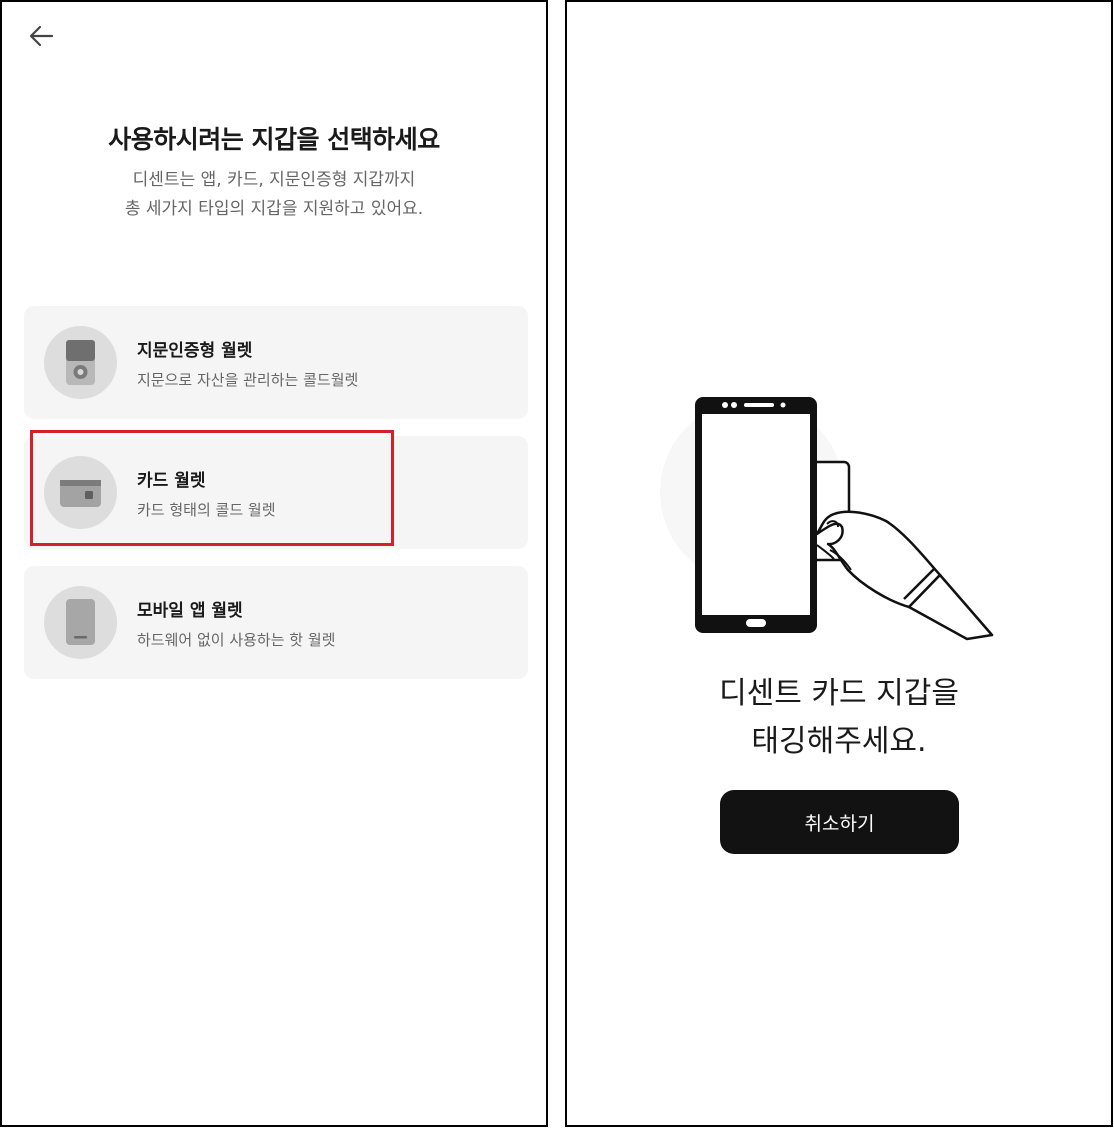  What do you see at coordinates (42, 36) in the screenshot?
I see `back-arrow-icon` at bounding box center [42, 36].